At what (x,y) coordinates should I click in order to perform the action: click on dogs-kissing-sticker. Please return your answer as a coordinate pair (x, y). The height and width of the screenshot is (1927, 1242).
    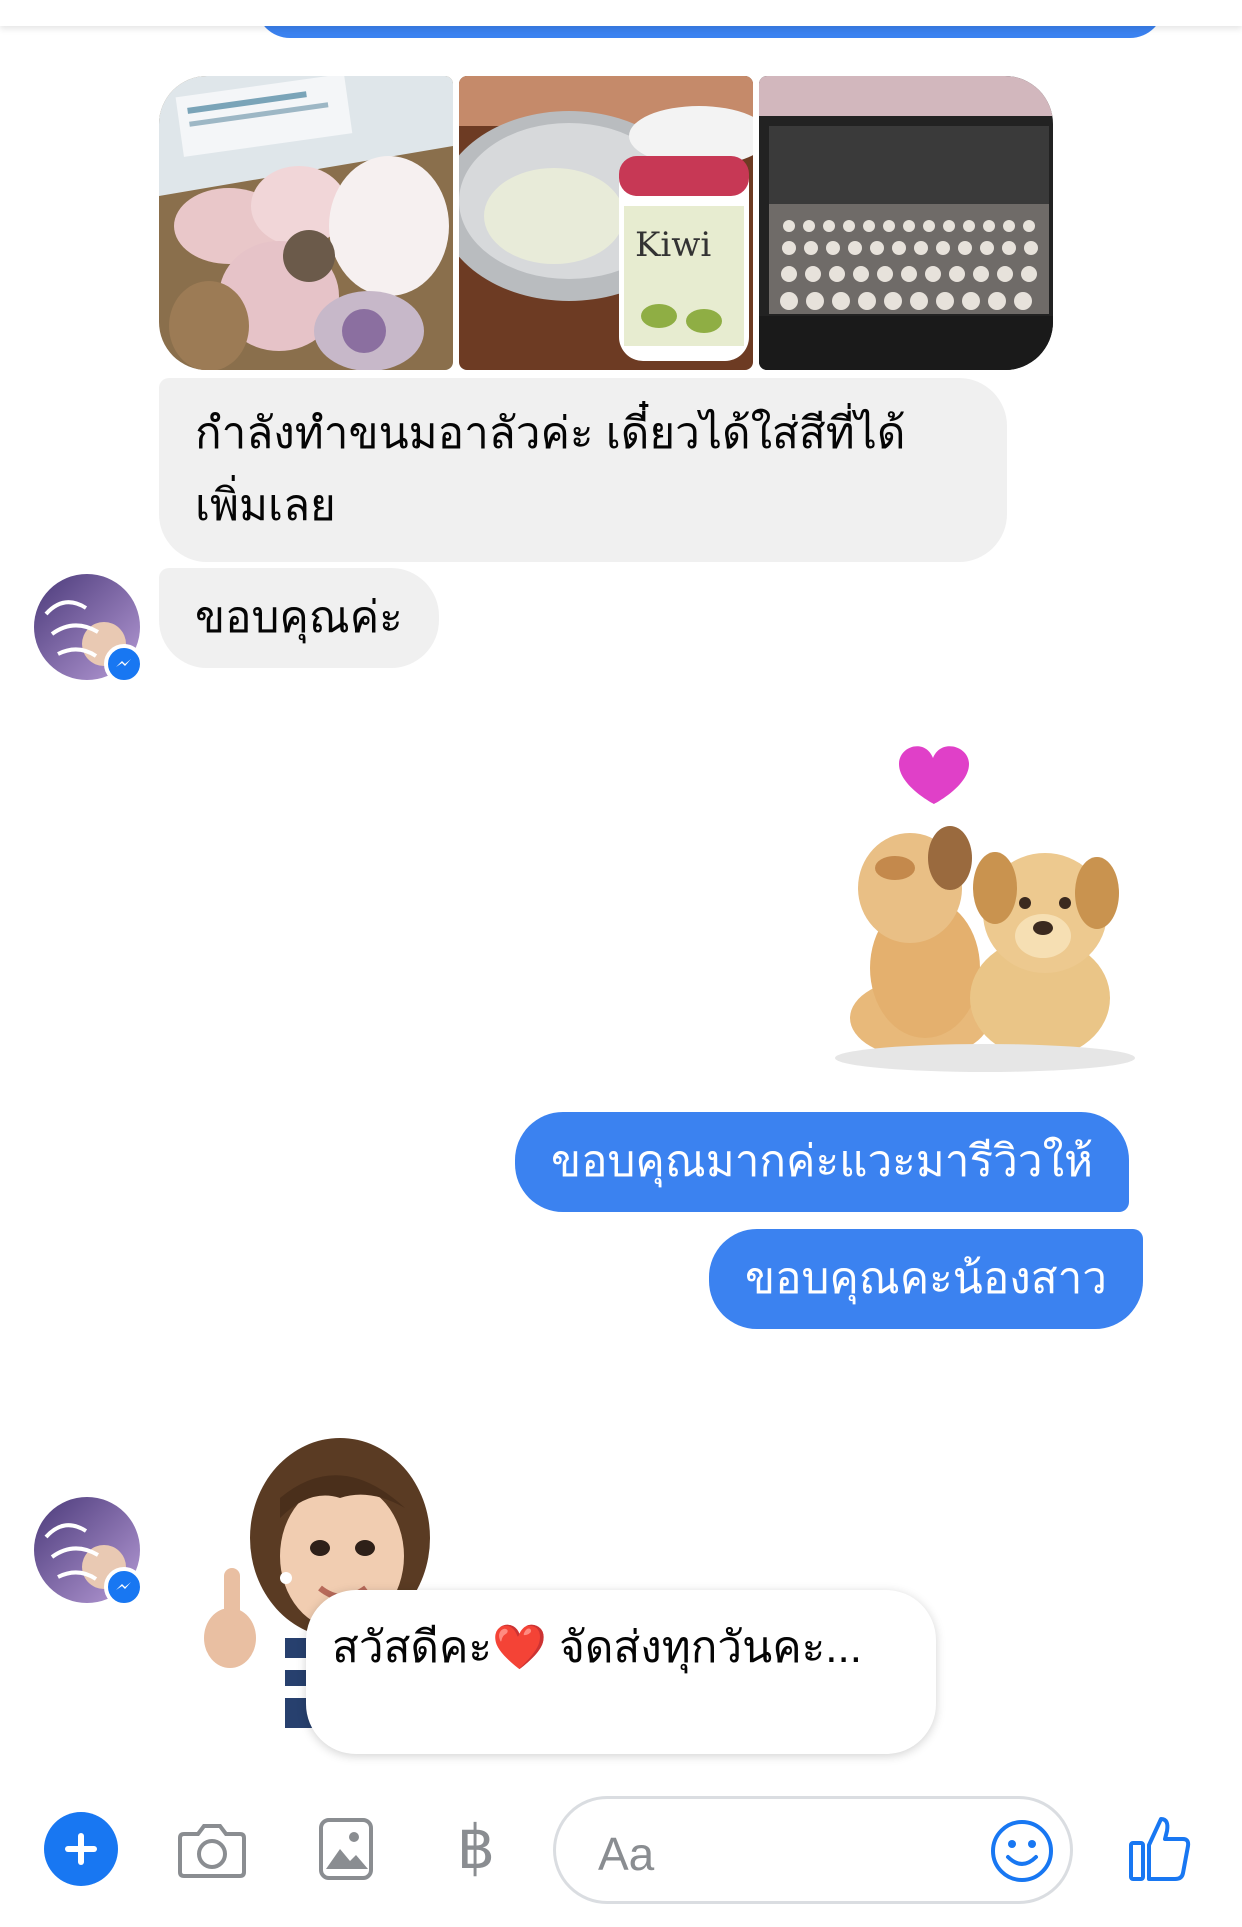
    Looking at the image, I should click on (990, 908).